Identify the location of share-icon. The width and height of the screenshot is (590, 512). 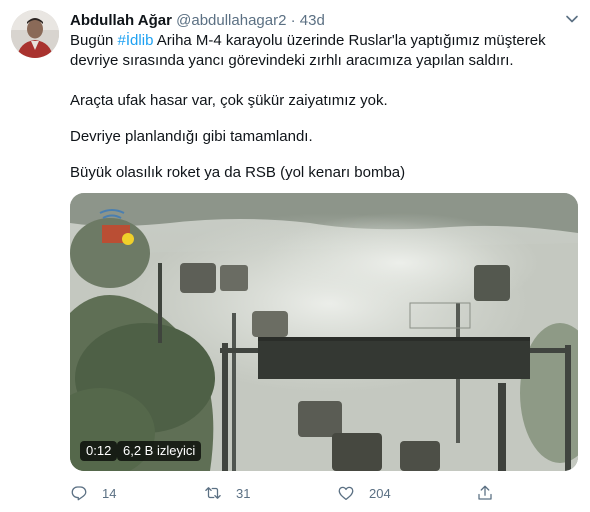
(485, 492).